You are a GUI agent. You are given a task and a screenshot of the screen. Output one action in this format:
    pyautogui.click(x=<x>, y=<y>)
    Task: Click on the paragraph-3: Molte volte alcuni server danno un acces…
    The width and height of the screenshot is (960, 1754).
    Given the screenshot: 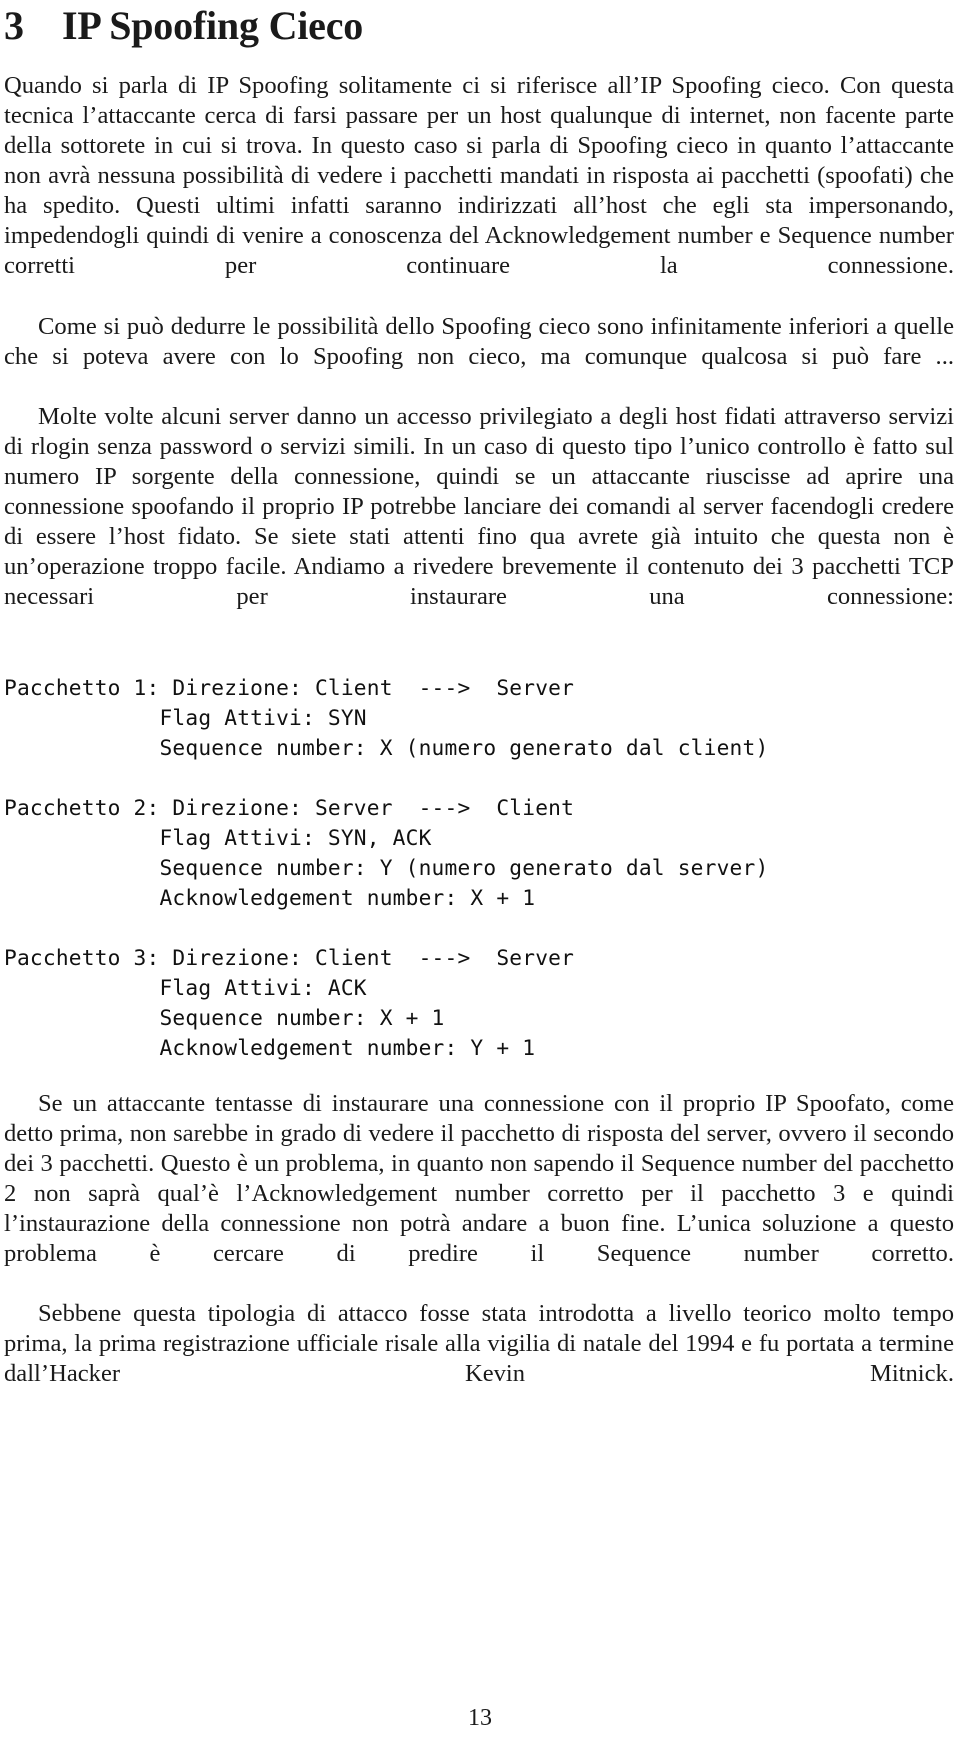 What is the action you would take?
    pyautogui.click(x=479, y=506)
    